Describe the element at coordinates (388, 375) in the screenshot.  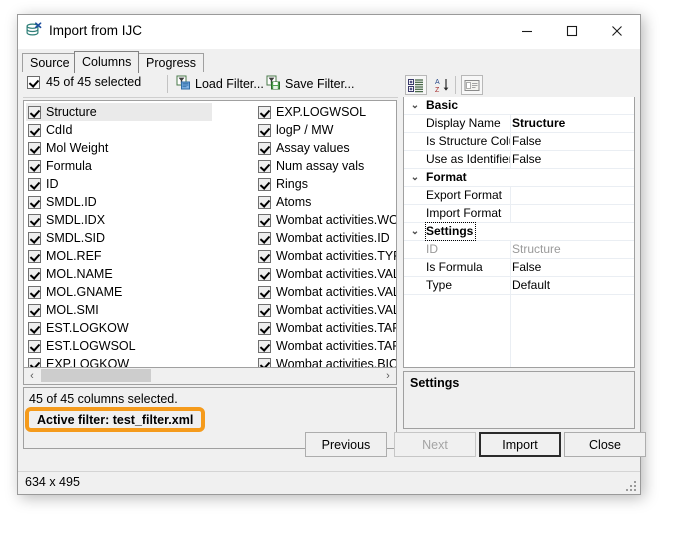
I see `scroll-right-arrow-icon: ›` at that location.